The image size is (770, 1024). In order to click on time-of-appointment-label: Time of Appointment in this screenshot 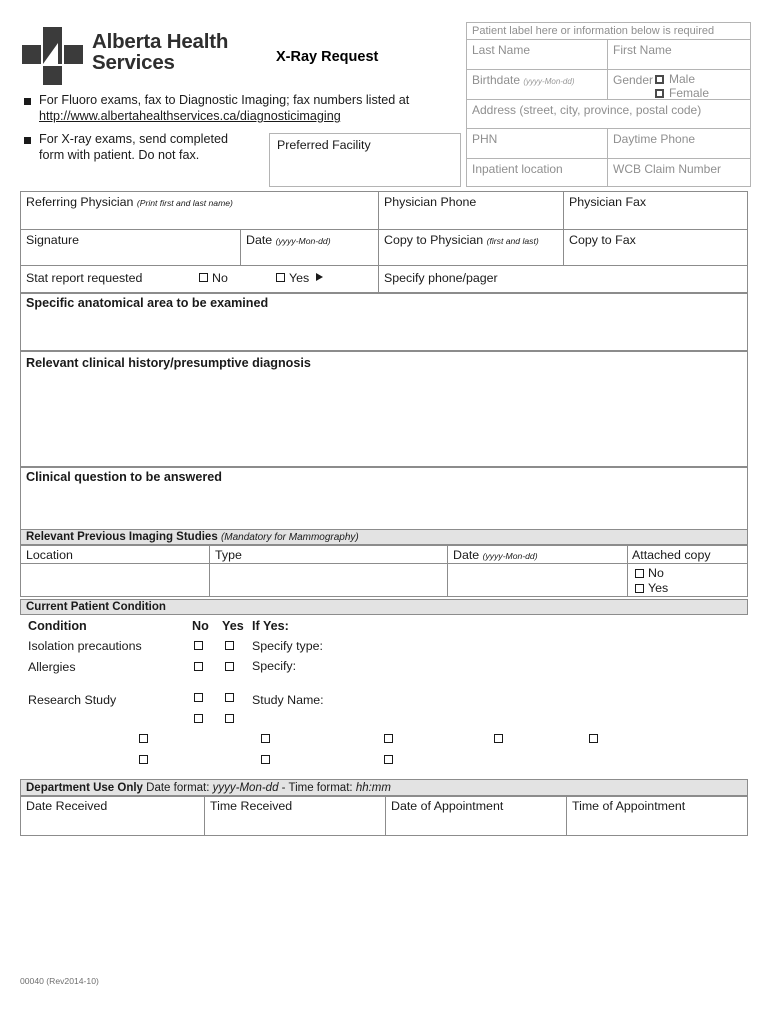, I will do `click(629, 806)`.